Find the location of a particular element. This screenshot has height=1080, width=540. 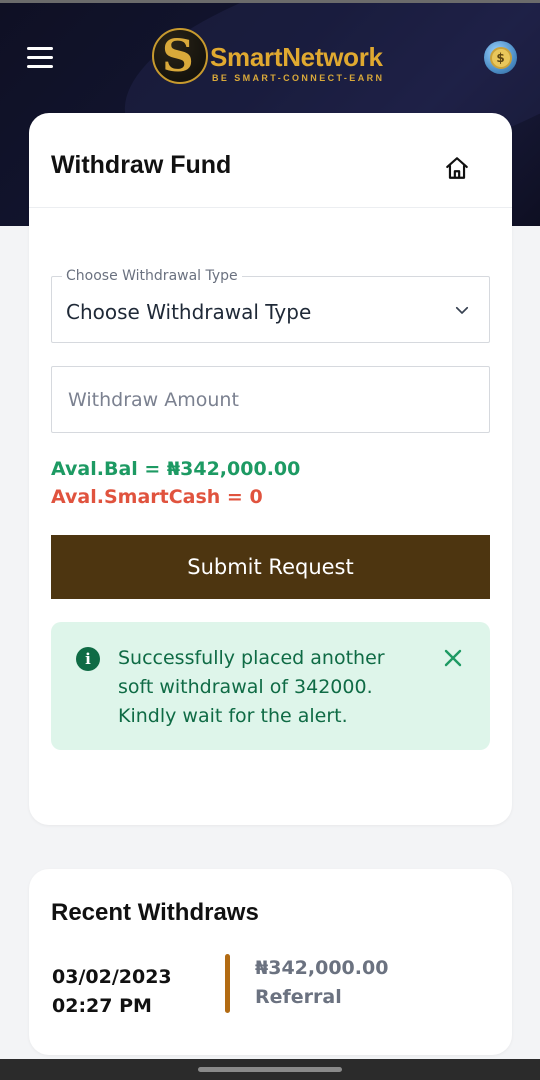

withdraw-time: 02:27 PM is located at coordinates (102, 1006).